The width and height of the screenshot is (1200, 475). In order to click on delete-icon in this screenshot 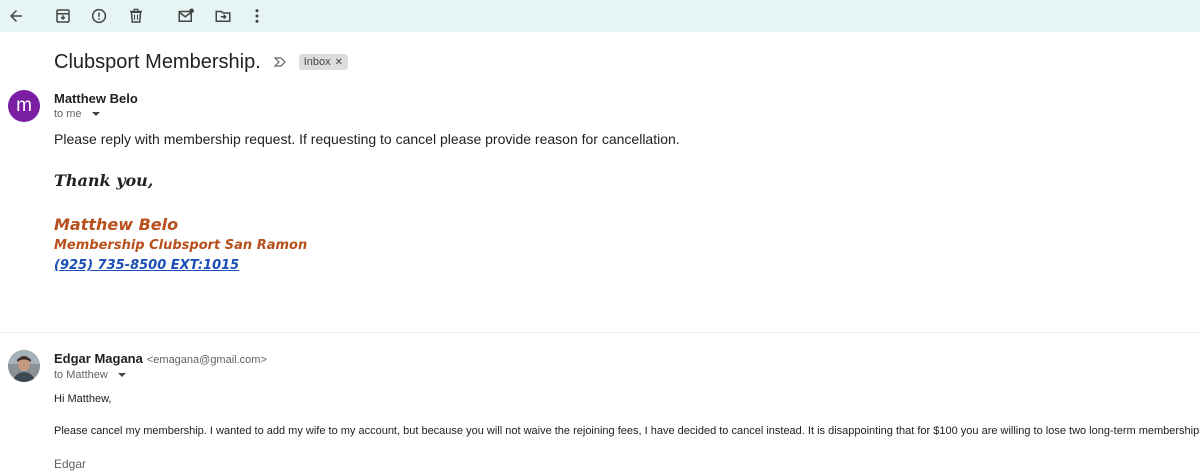, I will do `click(136, 16)`.